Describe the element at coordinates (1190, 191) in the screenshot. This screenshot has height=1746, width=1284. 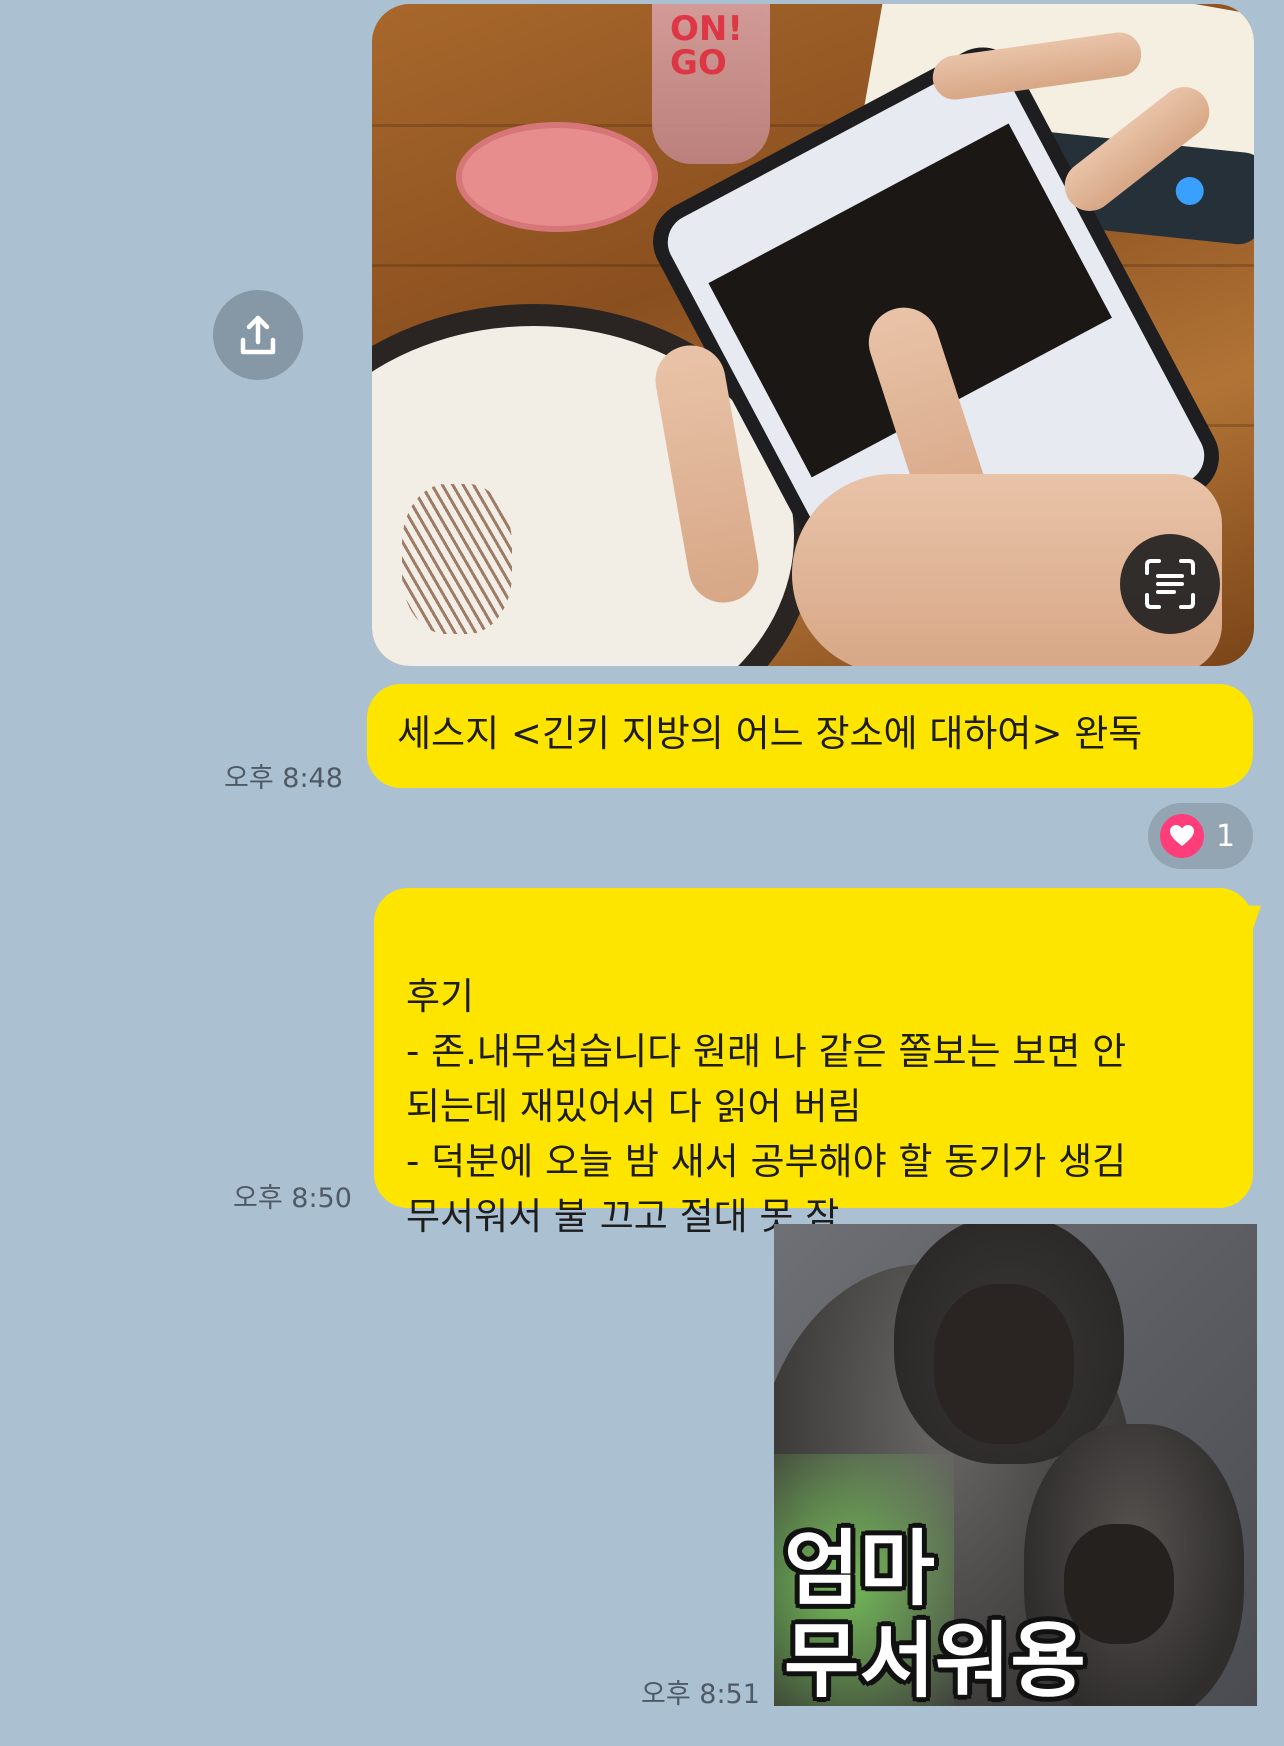
I see `camera-button` at that location.